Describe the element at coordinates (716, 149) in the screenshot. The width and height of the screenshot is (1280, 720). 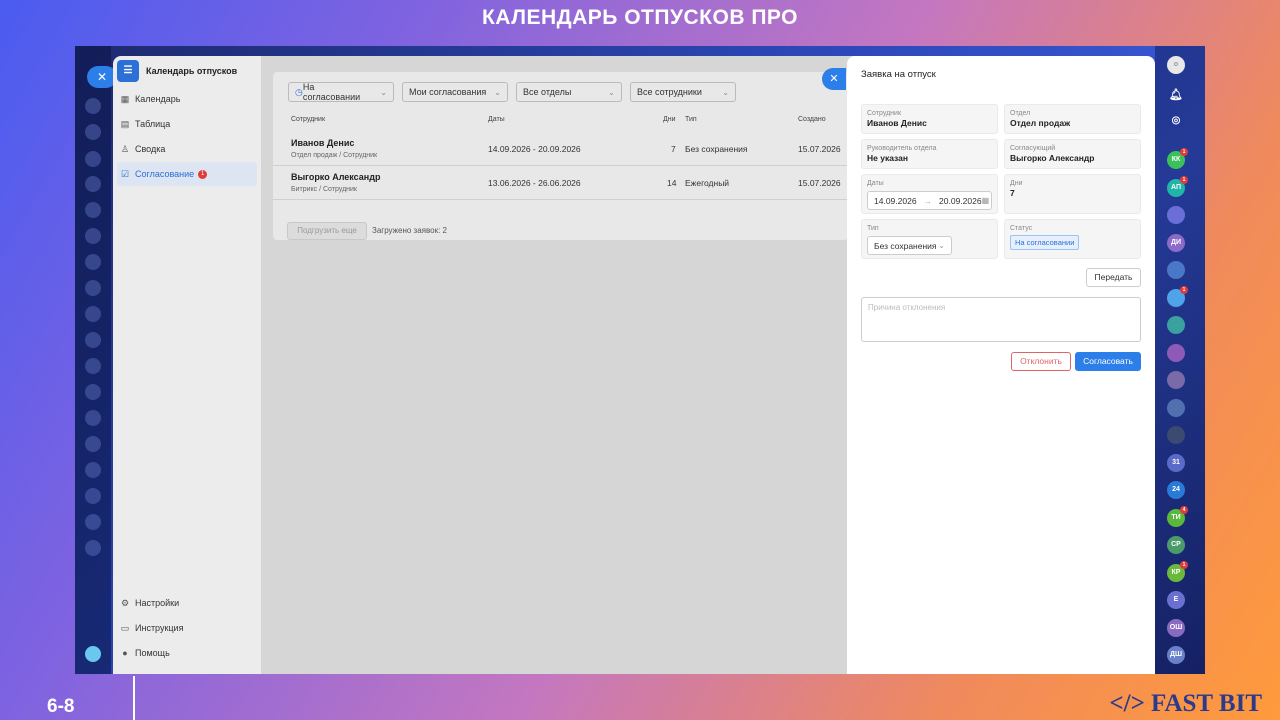
I see `row-type: Без сохранения` at that location.